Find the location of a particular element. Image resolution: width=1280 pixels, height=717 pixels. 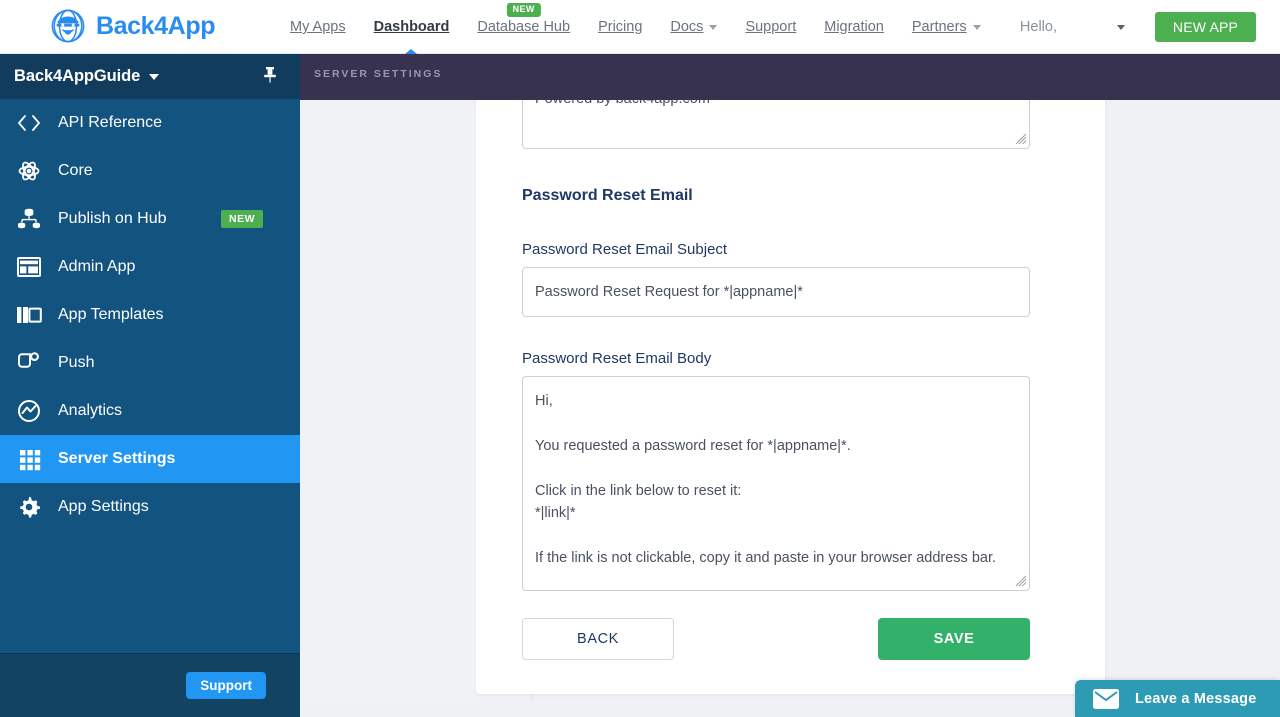

leave-a-message-chat-button: Leave a Message is located at coordinates (1177, 698).